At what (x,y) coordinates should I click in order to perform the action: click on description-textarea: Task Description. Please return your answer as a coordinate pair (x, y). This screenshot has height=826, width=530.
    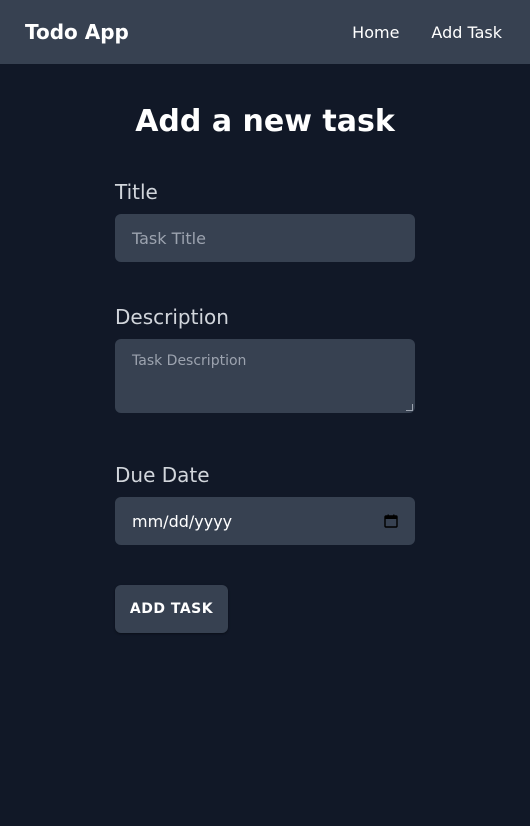
    Looking at the image, I should click on (265, 376).